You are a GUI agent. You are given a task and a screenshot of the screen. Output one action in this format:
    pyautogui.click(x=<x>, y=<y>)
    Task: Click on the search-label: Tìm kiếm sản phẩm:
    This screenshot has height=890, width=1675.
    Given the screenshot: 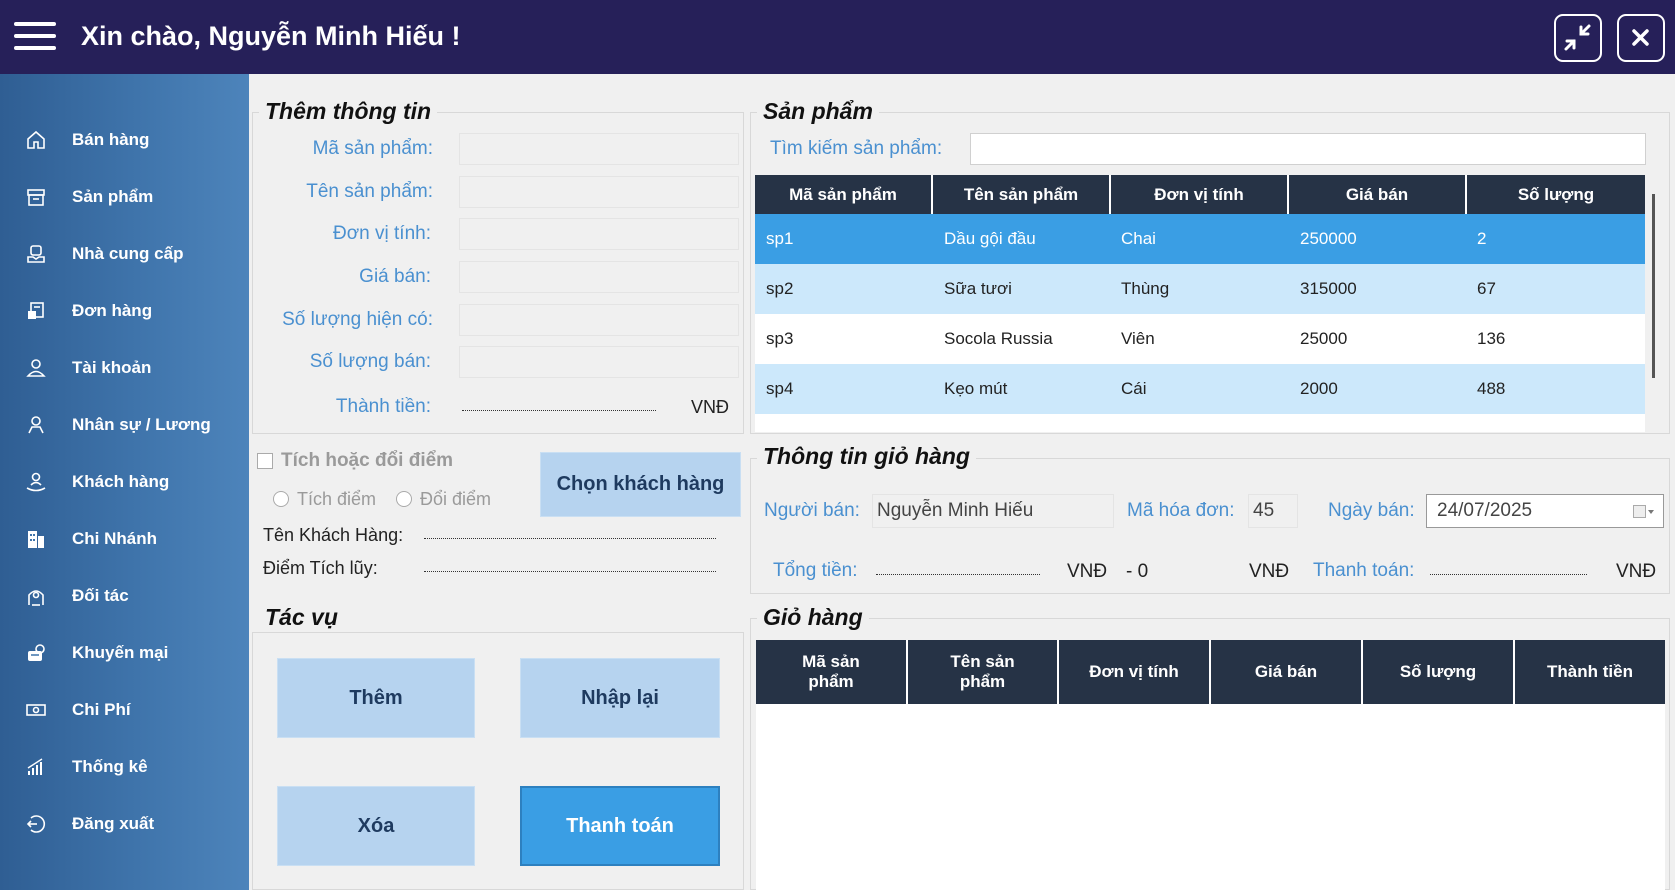 What is the action you would take?
    pyautogui.click(x=856, y=148)
    